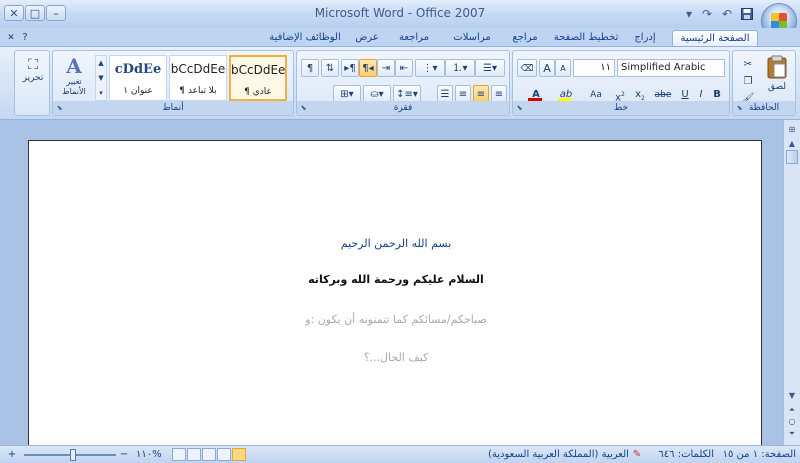 The height and width of the screenshot is (463, 800). I want to click on multilevel-list-button: ⋮▾, so click(430, 68).